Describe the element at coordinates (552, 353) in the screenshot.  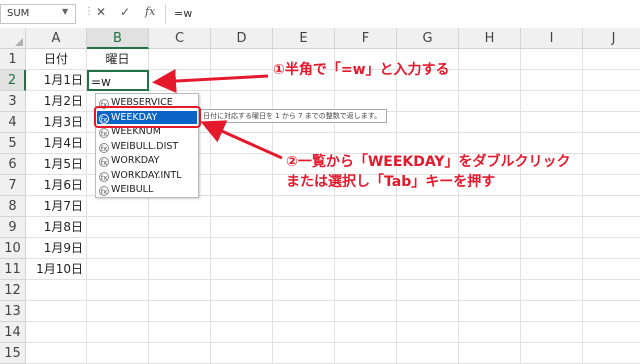
I see `cell-i15` at that location.